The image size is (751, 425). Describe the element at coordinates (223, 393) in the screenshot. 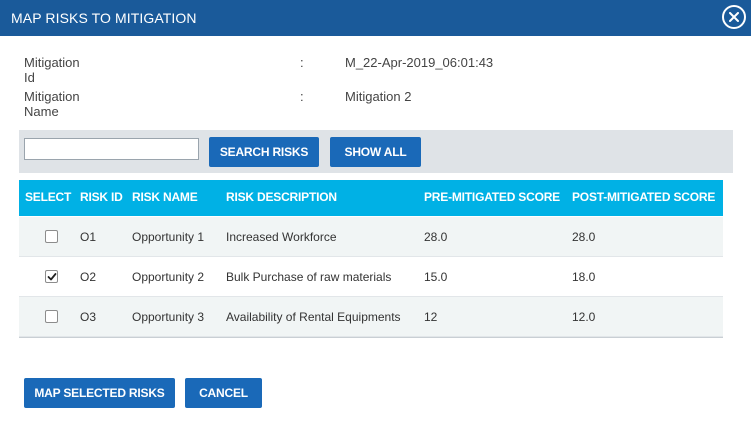

I see `cancel-button: CANCEL` at that location.